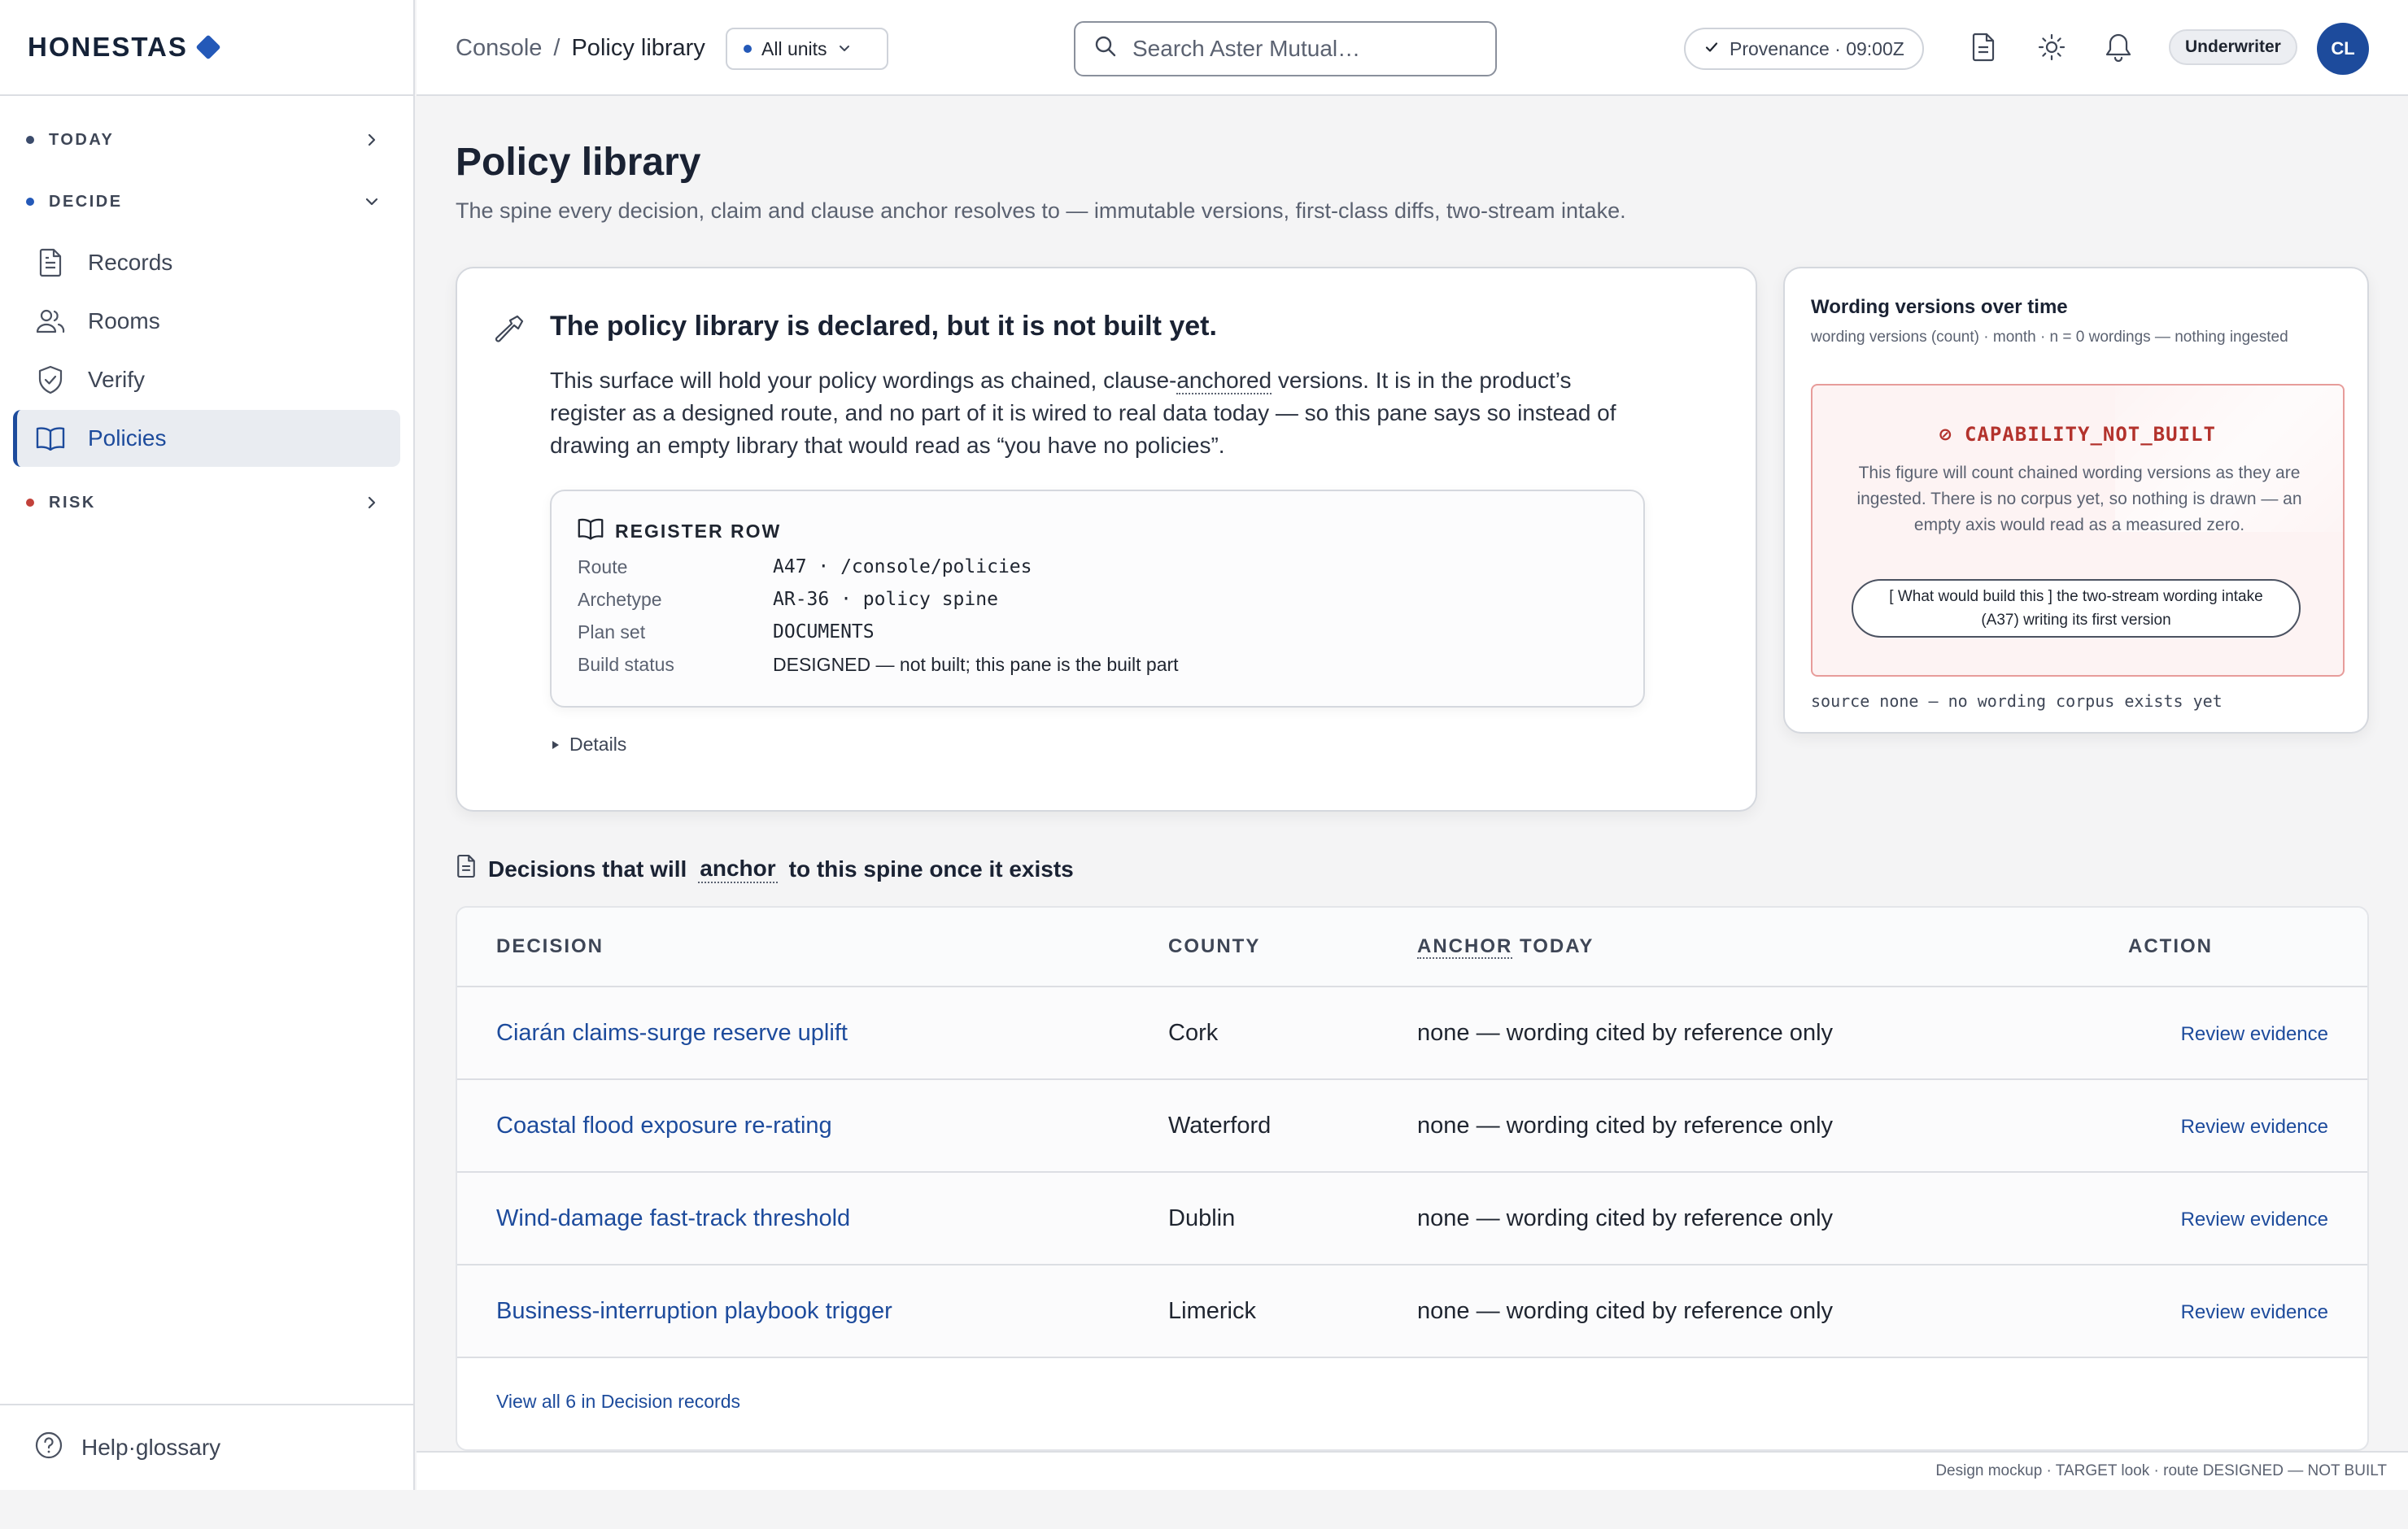 The width and height of the screenshot is (2408, 1529). I want to click on brand-logo: HONESTAS, so click(206, 48).